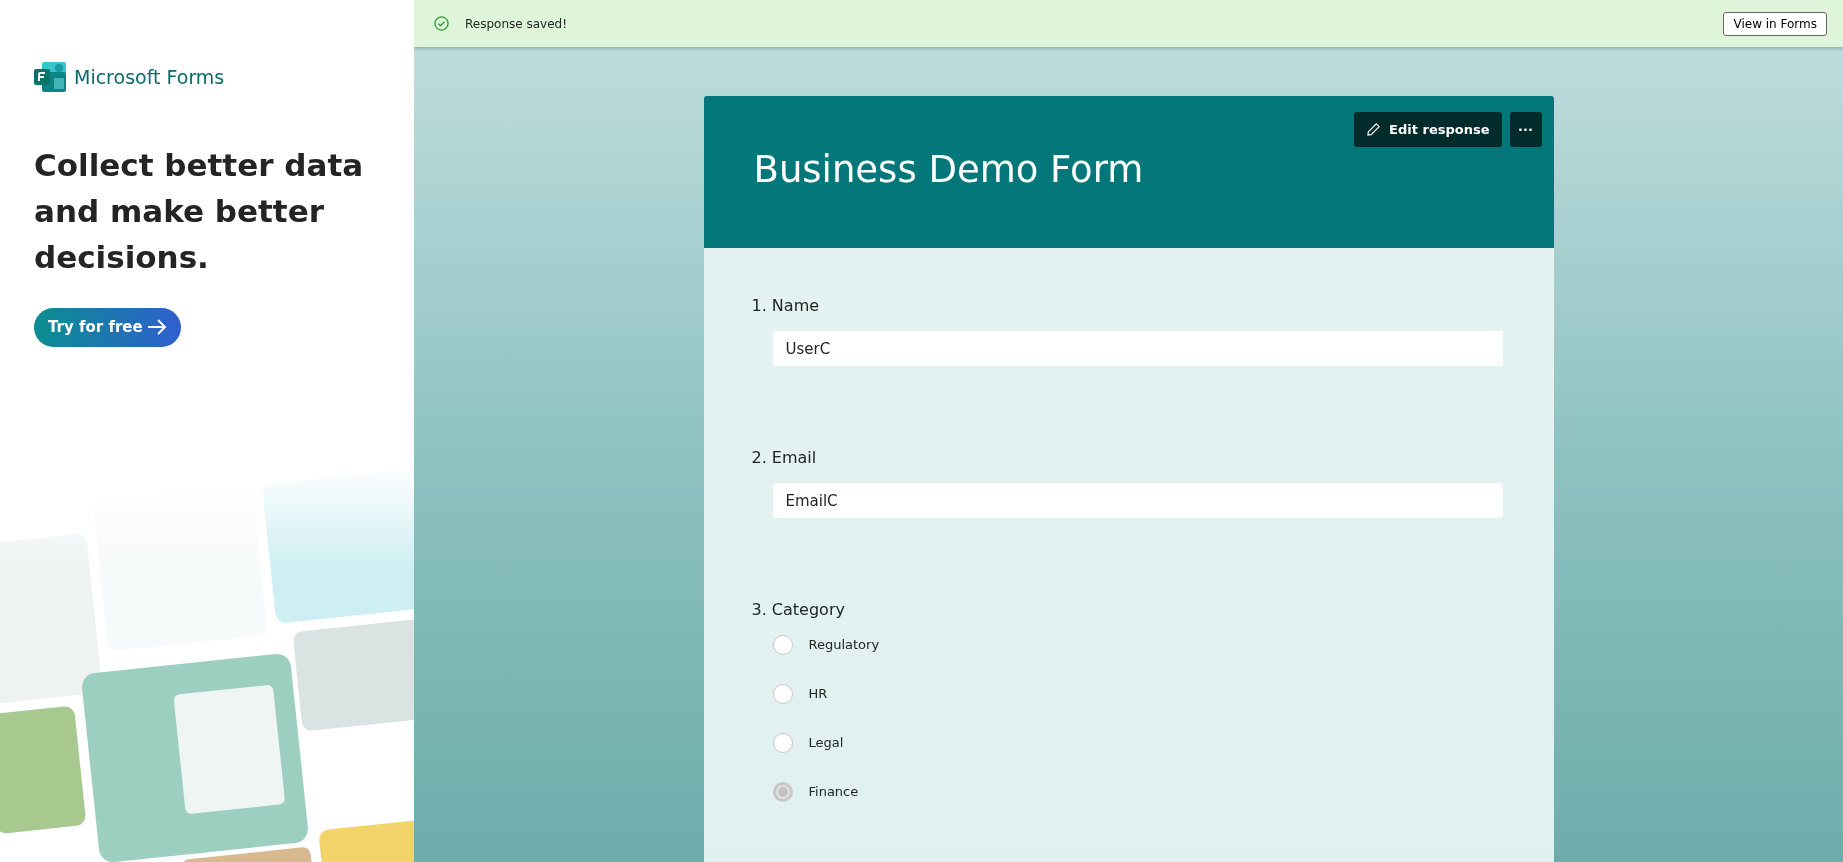 The height and width of the screenshot is (862, 1843). Describe the element at coordinates (1137, 348) in the screenshot. I see `answer-field: UserC` at that location.